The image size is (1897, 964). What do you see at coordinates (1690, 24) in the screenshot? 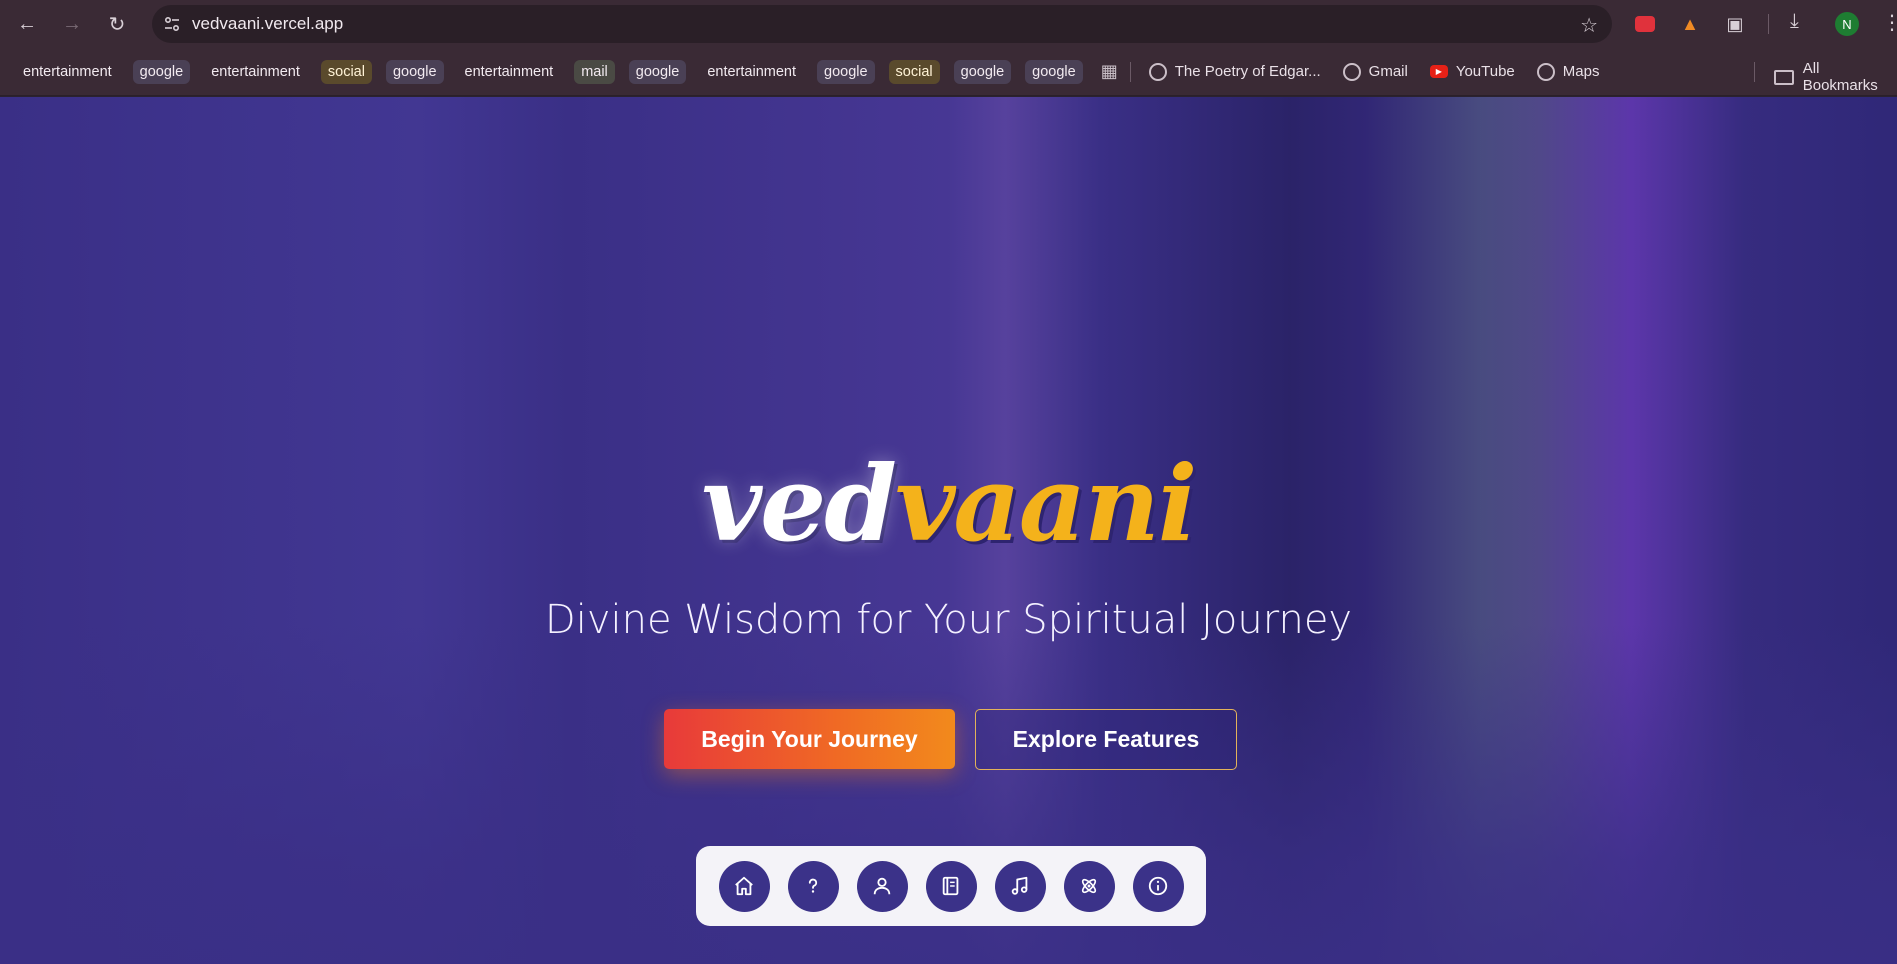
I see `metamask-fox-icon: ▲` at bounding box center [1690, 24].